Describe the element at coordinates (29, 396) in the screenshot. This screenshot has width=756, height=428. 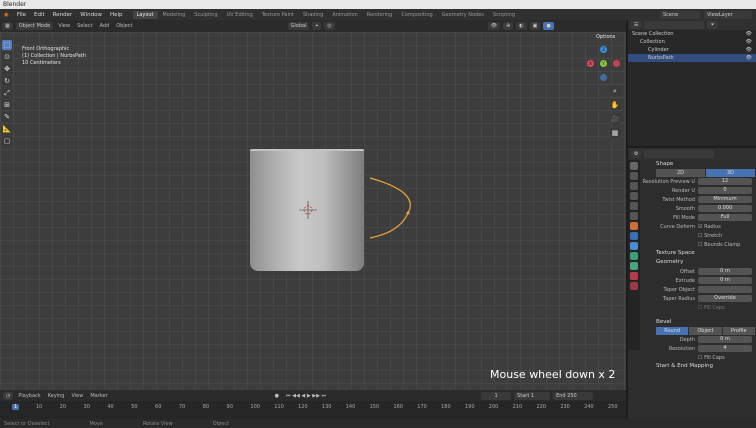
I see `menu-playback: Playback` at that location.